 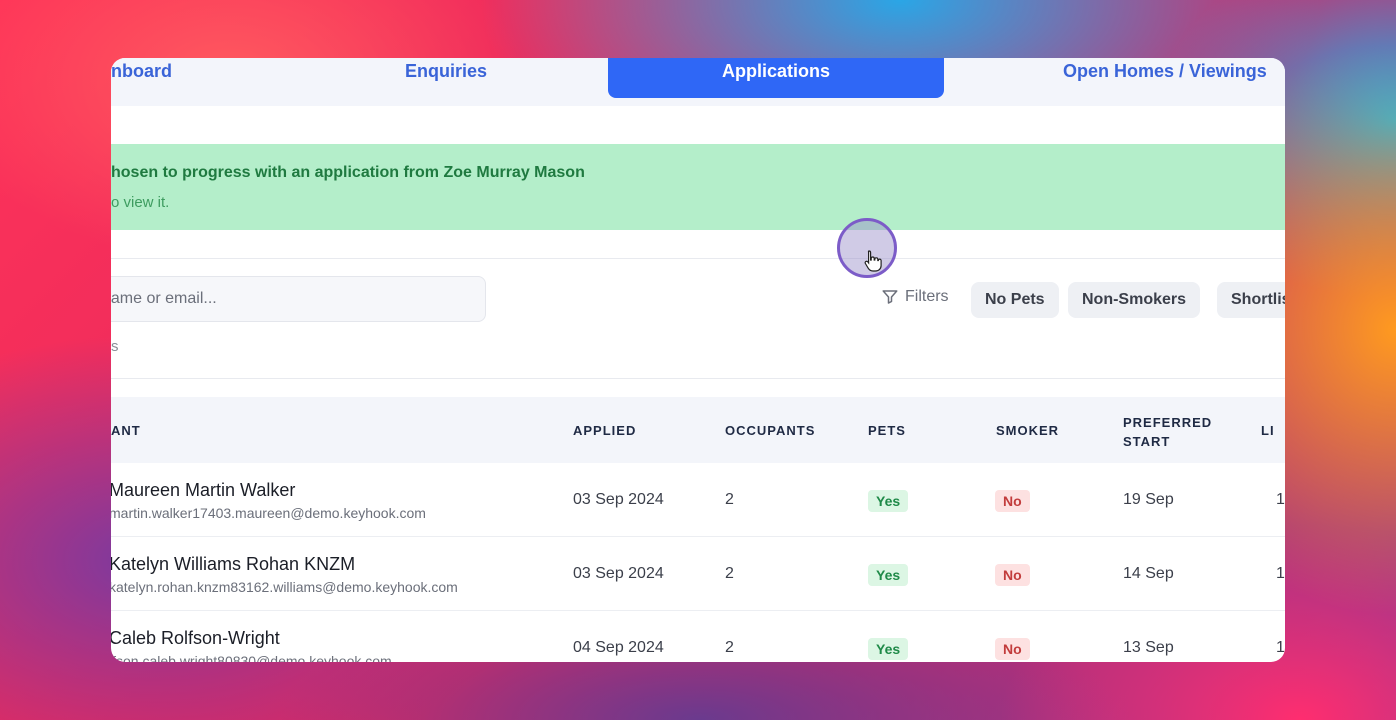 What do you see at coordinates (1134, 300) in the screenshot?
I see `chip-non-smokers: Non-Smokers` at bounding box center [1134, 300].